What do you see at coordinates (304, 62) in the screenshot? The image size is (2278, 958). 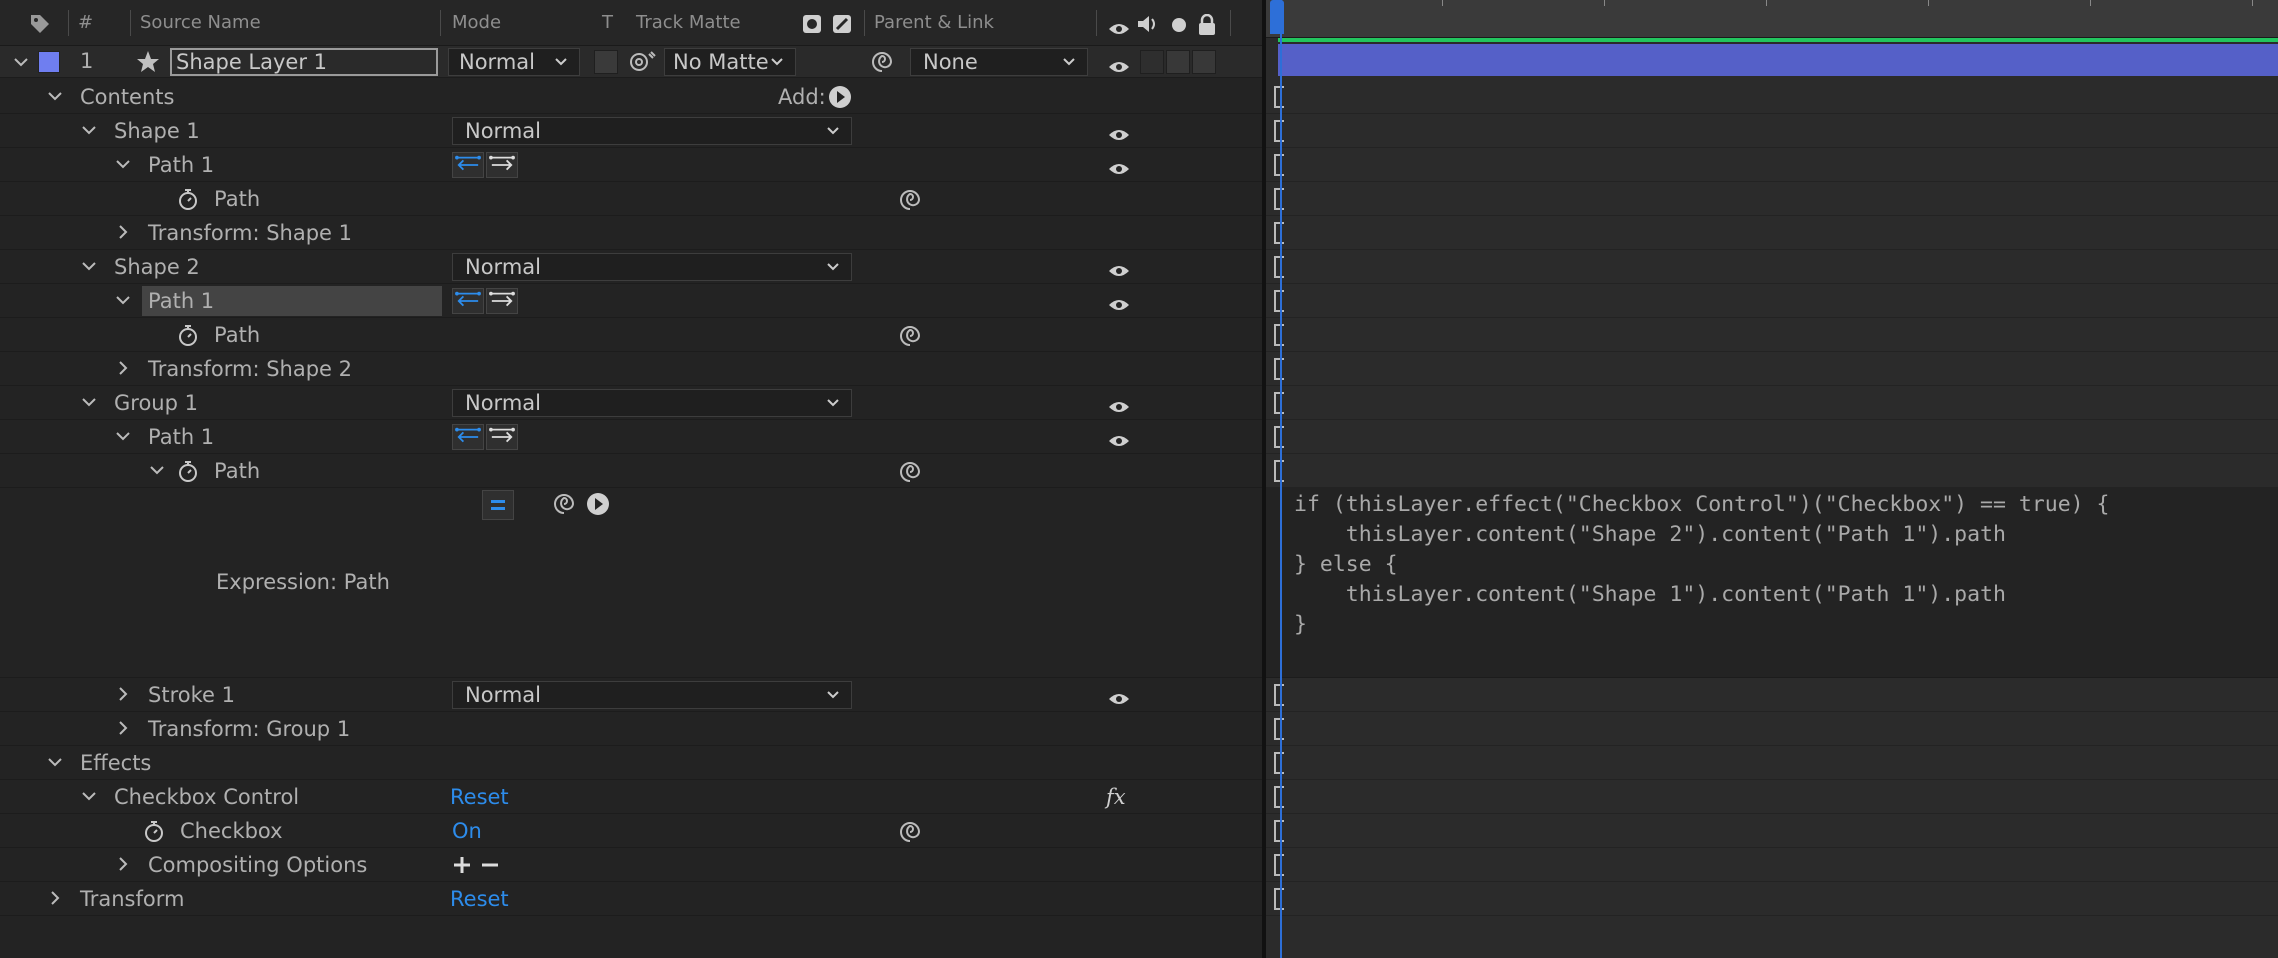 I see `layer-name-field: Shape Layer 1` at bounding box center [304, 62].